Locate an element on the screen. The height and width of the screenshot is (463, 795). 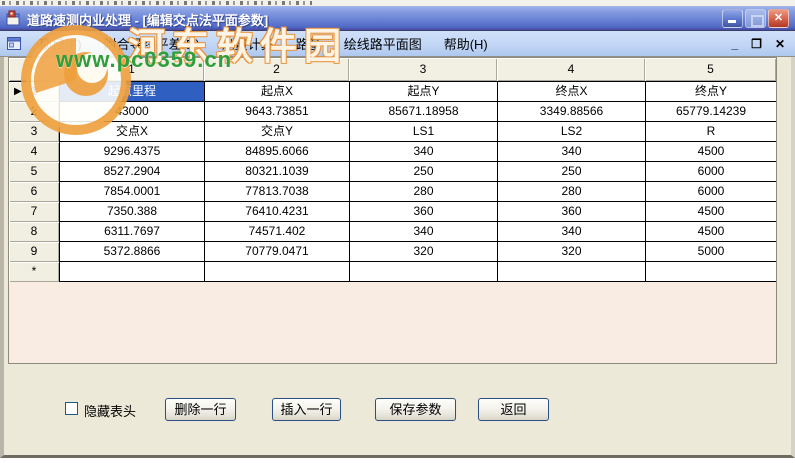
menu-item-survey-calc: 测量计算 is located at coordinates (248, 43).